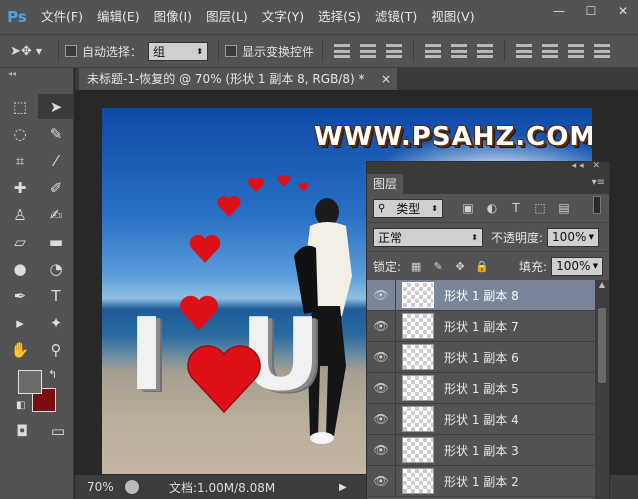  I want to click on layer-row: 👁 形状 1 副本 2, so click(482, 481).